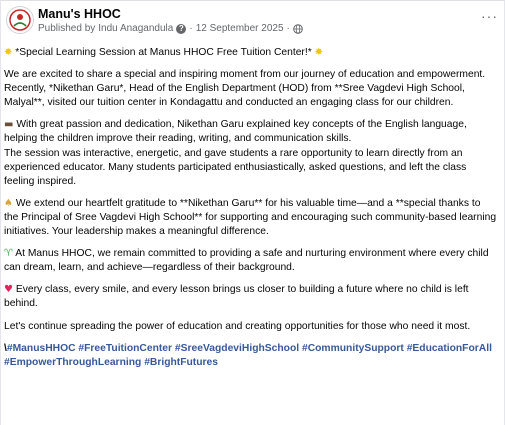 The width and height of the screenshot is (505, 425). What do you see at coordinates (79, 14) in the screenshot?
I see `page-name: Manu's HHOC` at bounding box center [79, 14].